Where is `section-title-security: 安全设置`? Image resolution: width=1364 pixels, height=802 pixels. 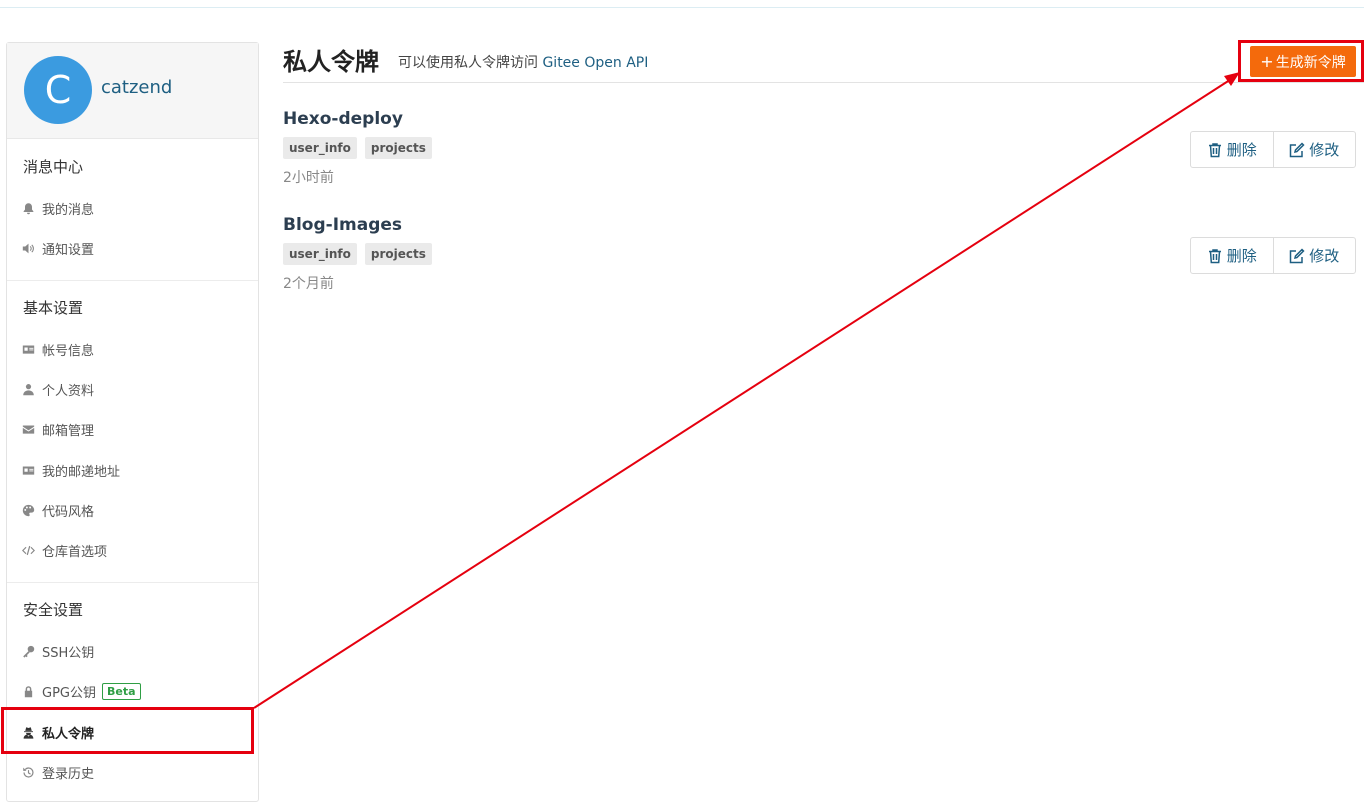
section-title-security: 安全设置 is located at coordinates (53, 610).